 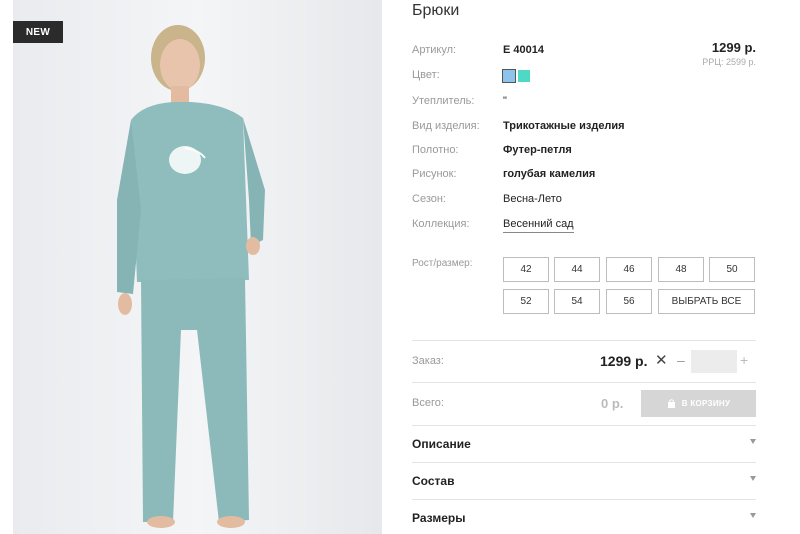 What do you see at coordinates (441, 224) in the screenshot?
I see `attr-label: Коллекция:` at bounding box center [441, 224].